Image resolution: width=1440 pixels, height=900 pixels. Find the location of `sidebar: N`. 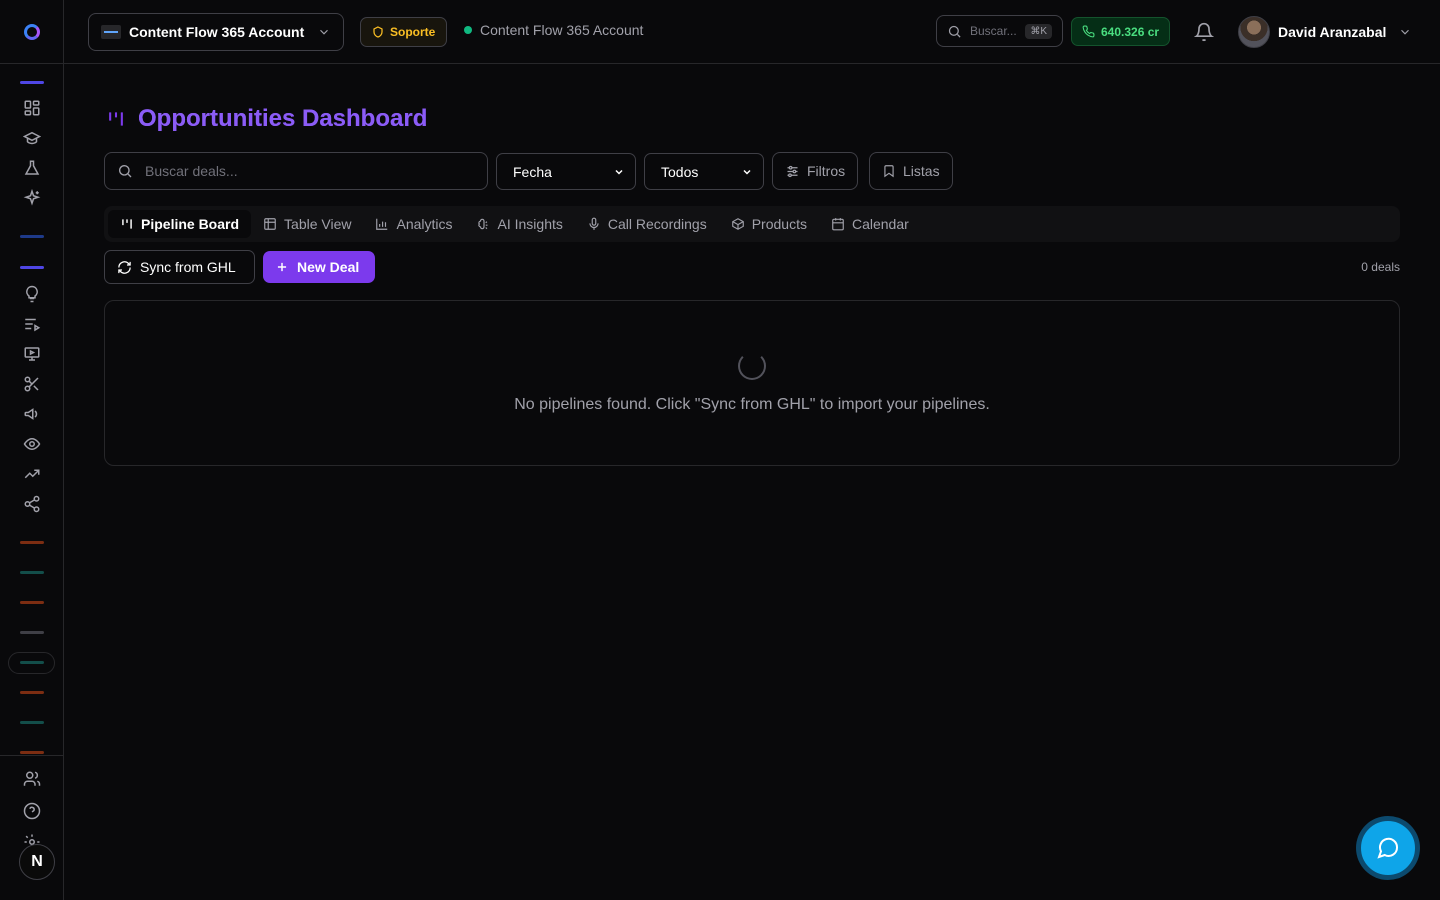

sidebar: N is located at coordinates (32, 450).